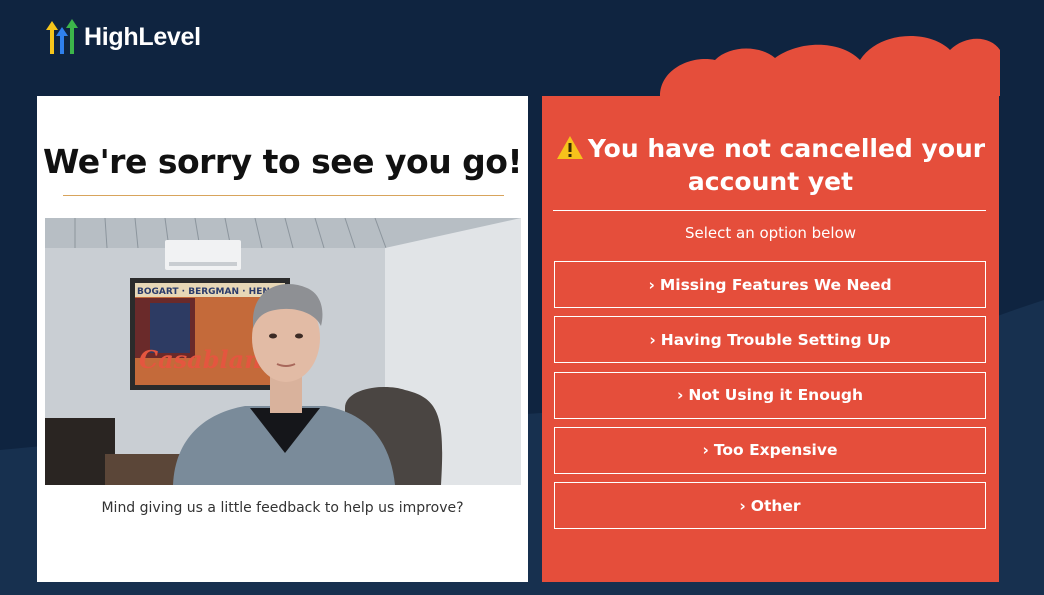  I want to click on option-trouble-setting-up-button: › Having Trouble Setting Up, so click(770, 340).